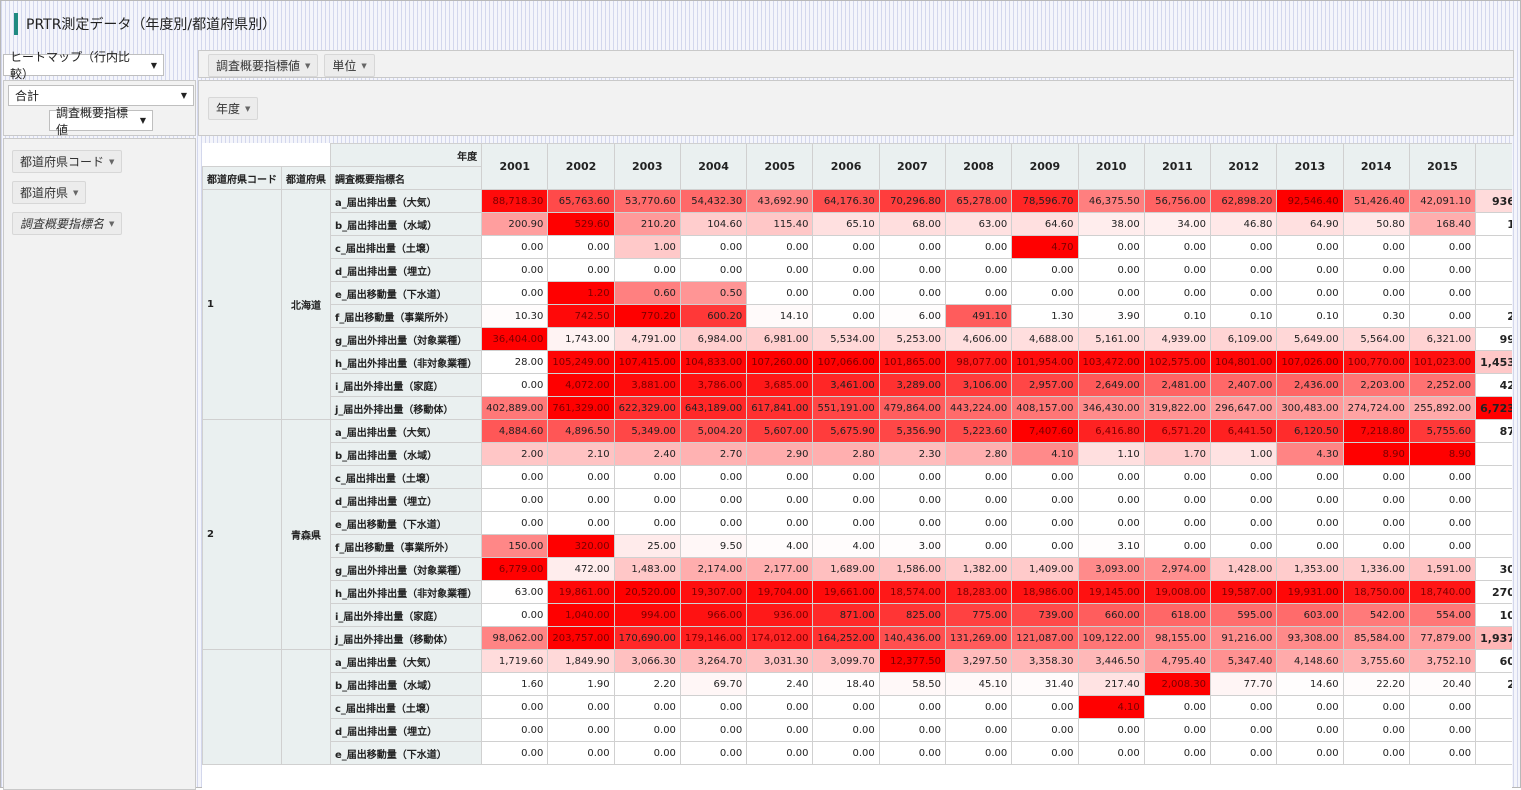  Describe the element at coordinates (1493, 293) in the screenshot. I see `row-total-cell: 2.30` at that location.